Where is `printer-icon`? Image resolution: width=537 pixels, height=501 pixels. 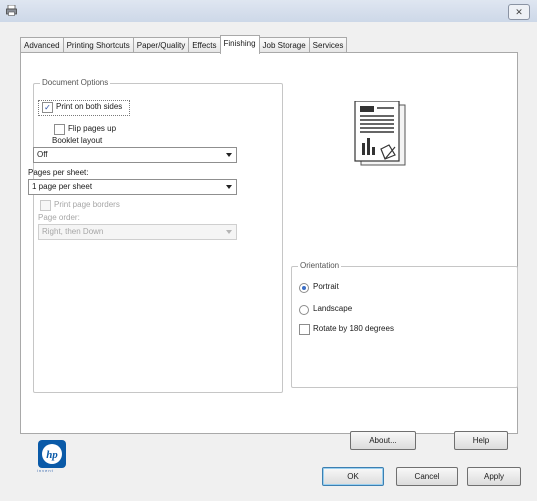 printer-icon is located at coordinates (11, 10).